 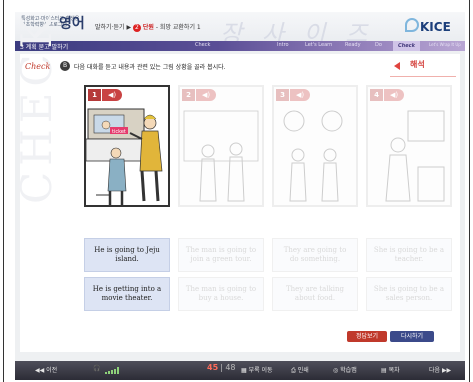 I want to click on contents-button: ▤ 목차, so click(x=390, y=369).